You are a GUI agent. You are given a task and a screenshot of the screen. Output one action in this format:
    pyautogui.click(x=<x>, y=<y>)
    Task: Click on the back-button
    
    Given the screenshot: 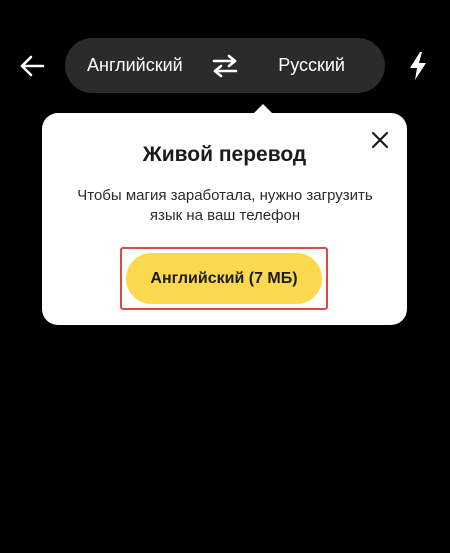 What is the action you would take?
    pyautogui.click(x=32, y=66)
    